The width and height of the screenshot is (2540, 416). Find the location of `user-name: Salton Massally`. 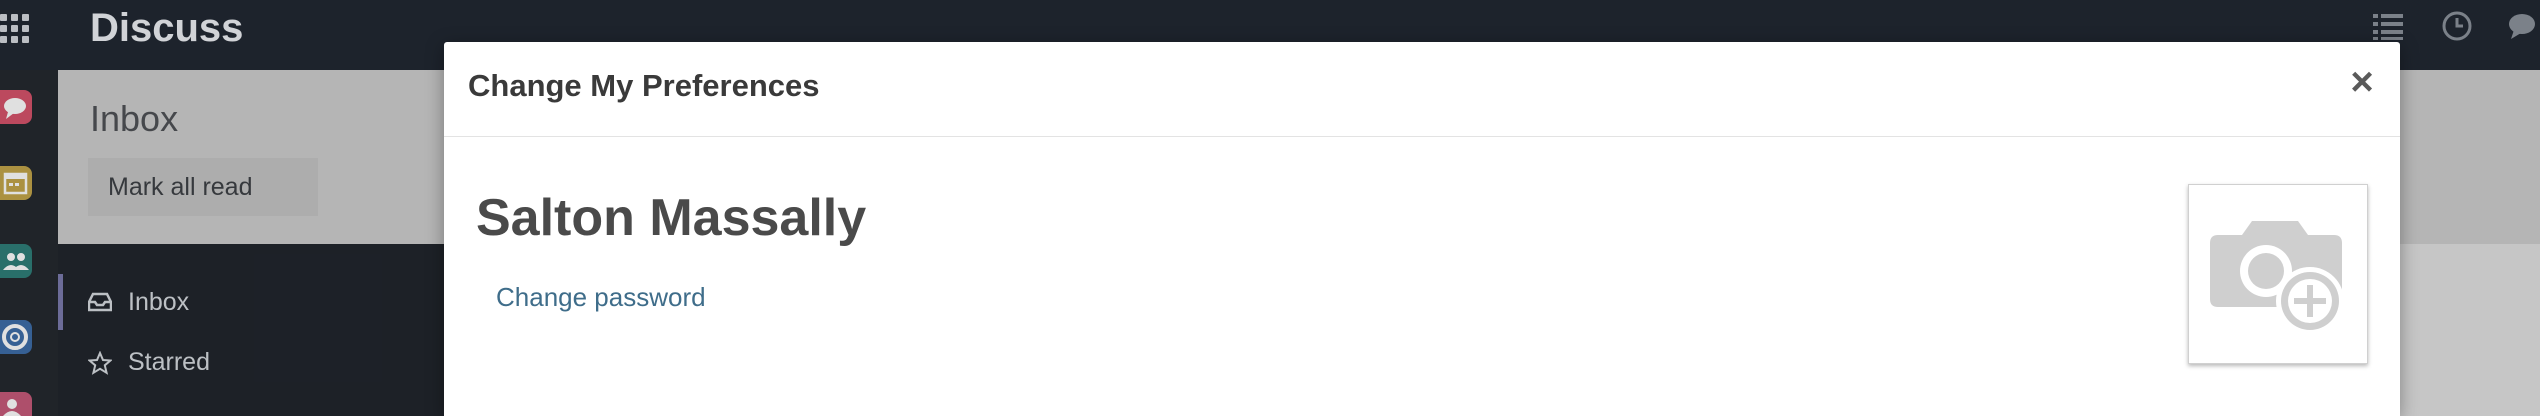

user-name: Salton Massally is located at coordinates (671, 218).